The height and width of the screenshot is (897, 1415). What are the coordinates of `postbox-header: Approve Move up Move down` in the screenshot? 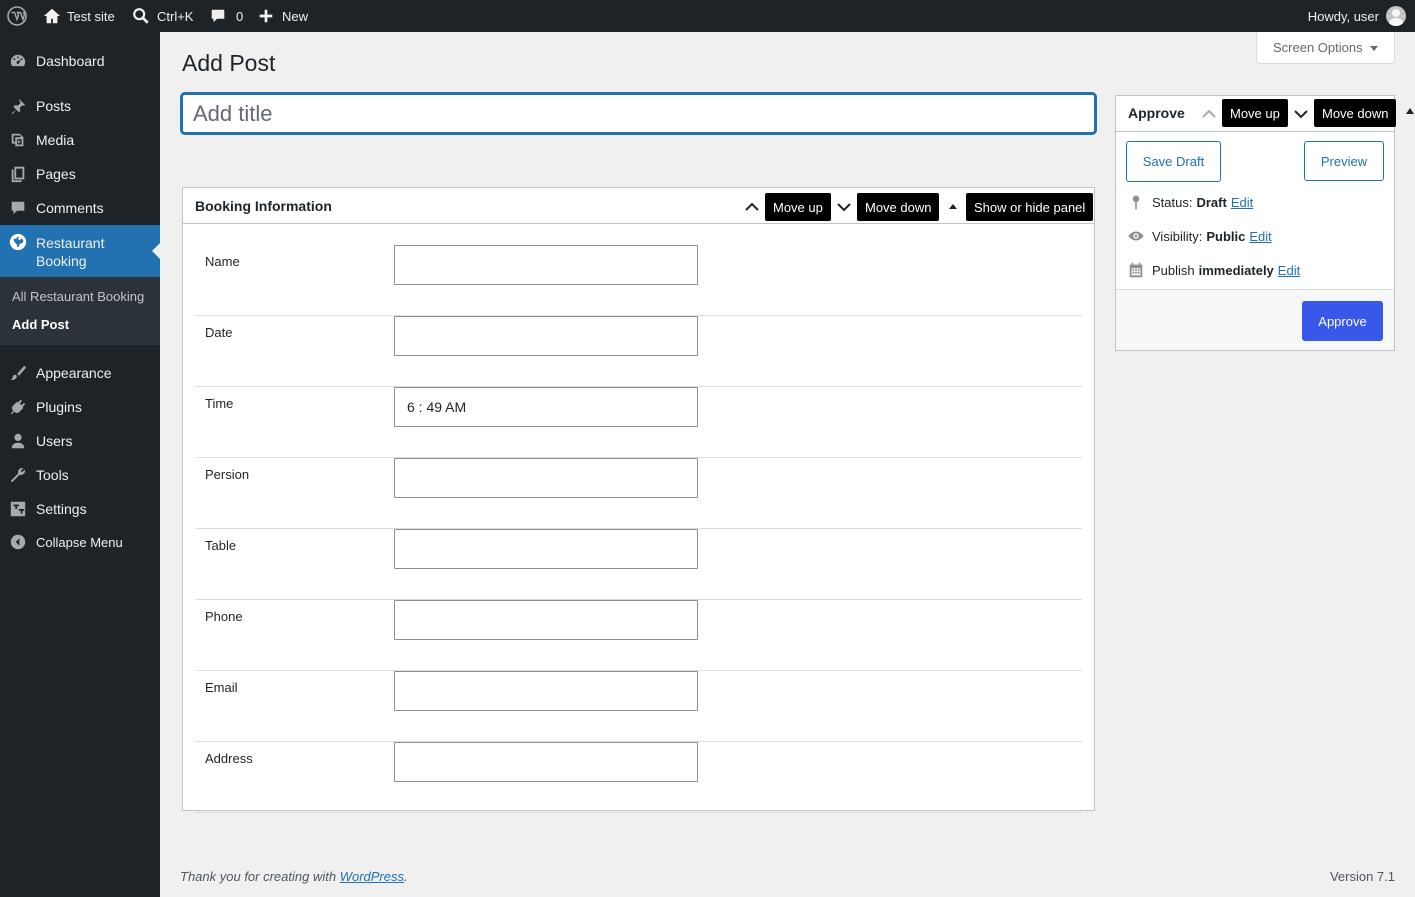 It's located at (1256, 114).